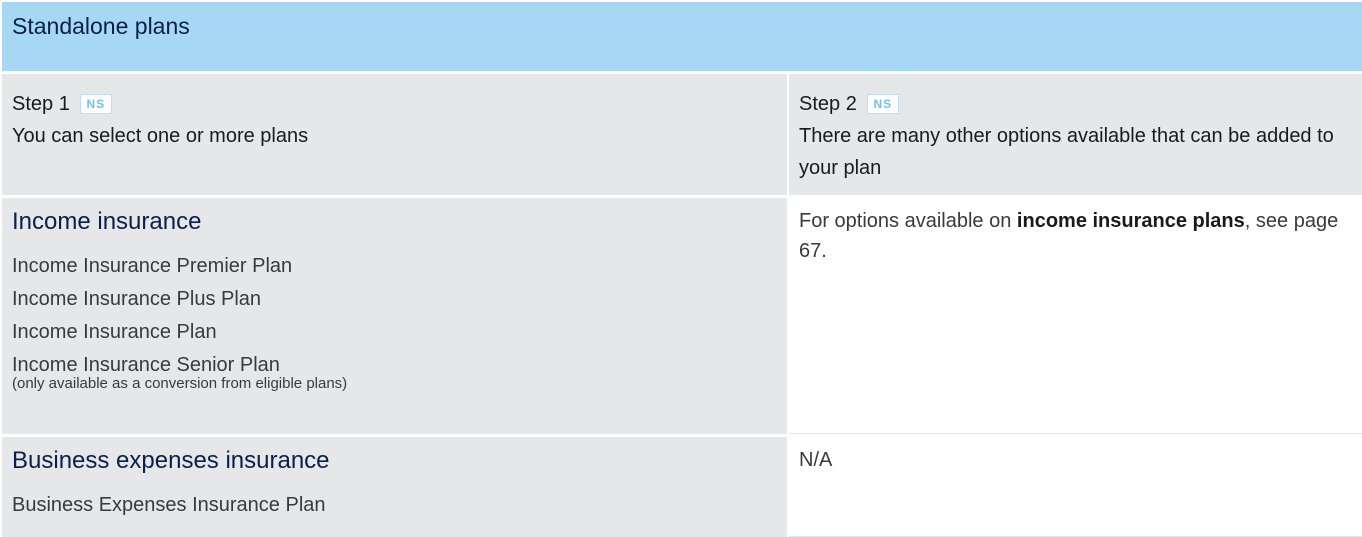  Describe the element at coordinates (1130, 221) in the screenshot. I see `options-link-text: income insurance plans` at that location.